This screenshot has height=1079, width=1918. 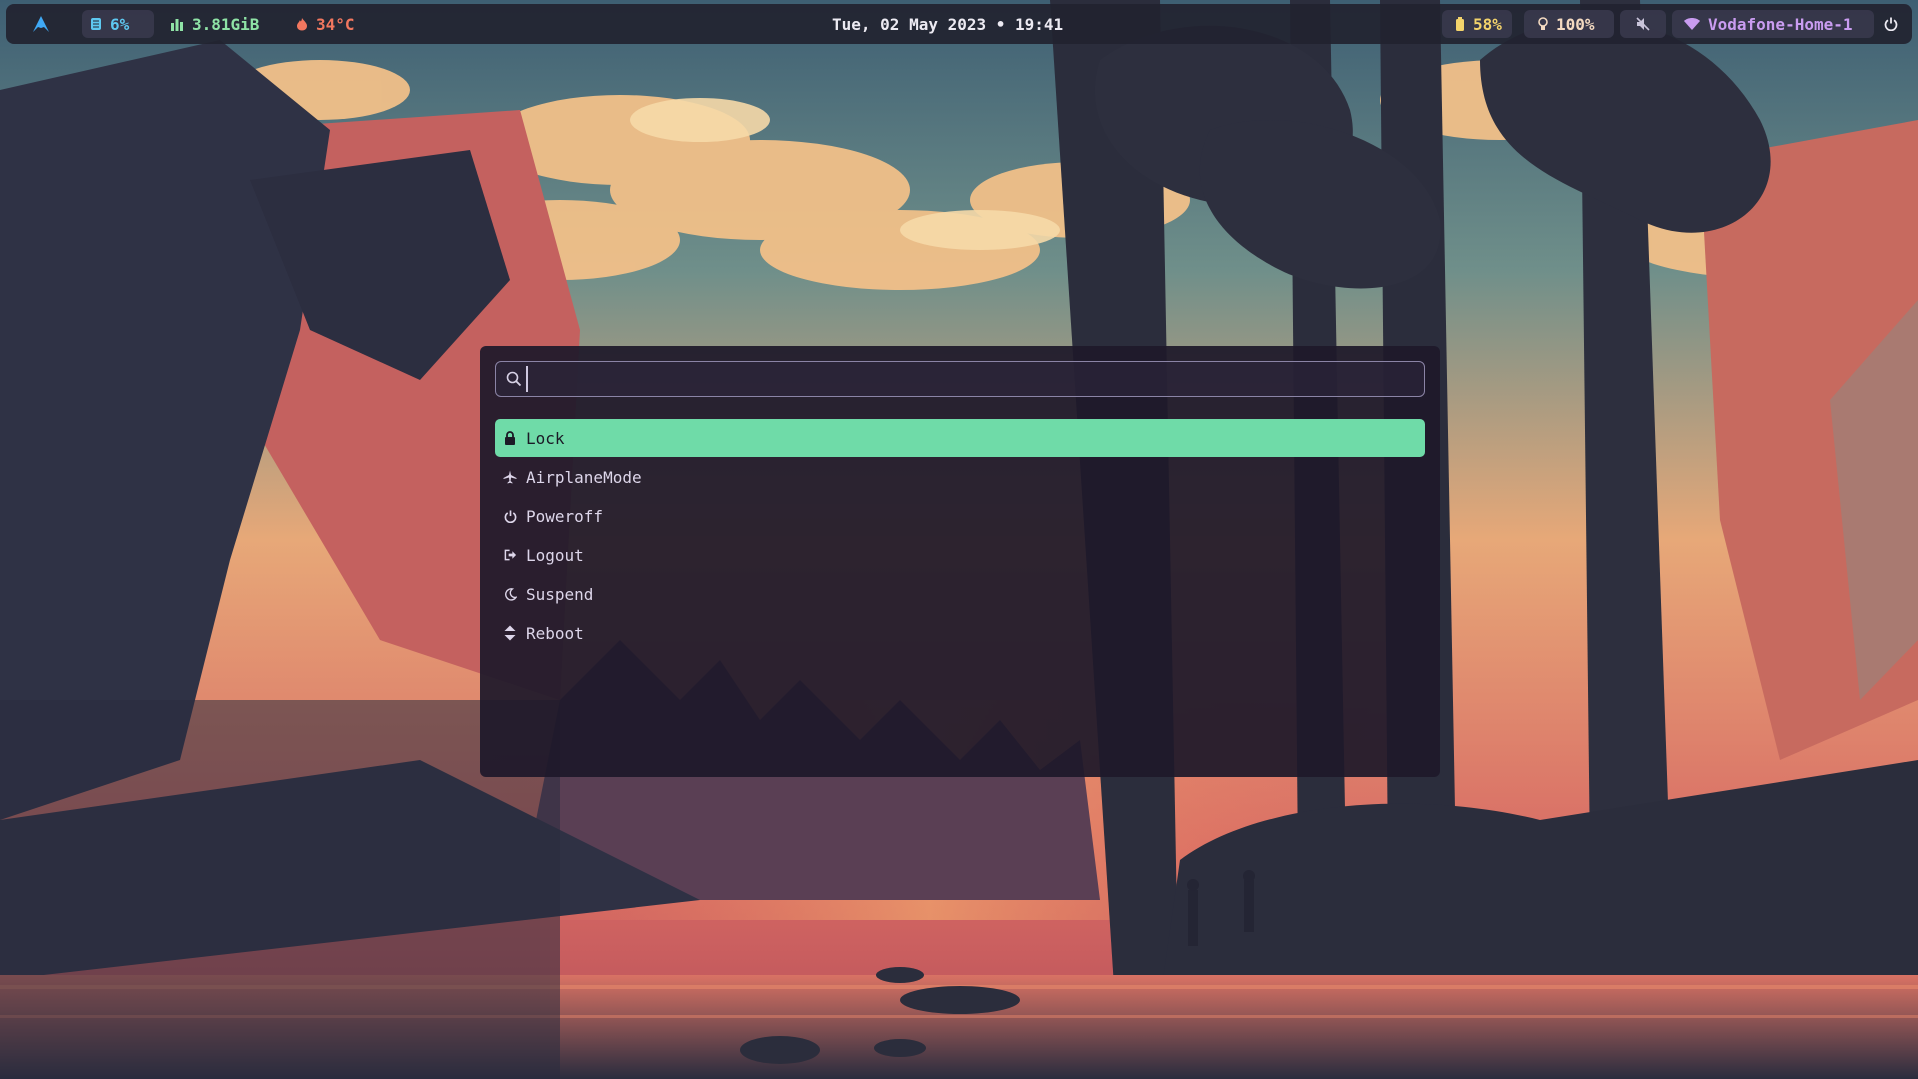 What do you see at coordinates (960, 633) in the screenshot?
I see `menu-item-reboot: Reboot` at bounding box center [960, 633].